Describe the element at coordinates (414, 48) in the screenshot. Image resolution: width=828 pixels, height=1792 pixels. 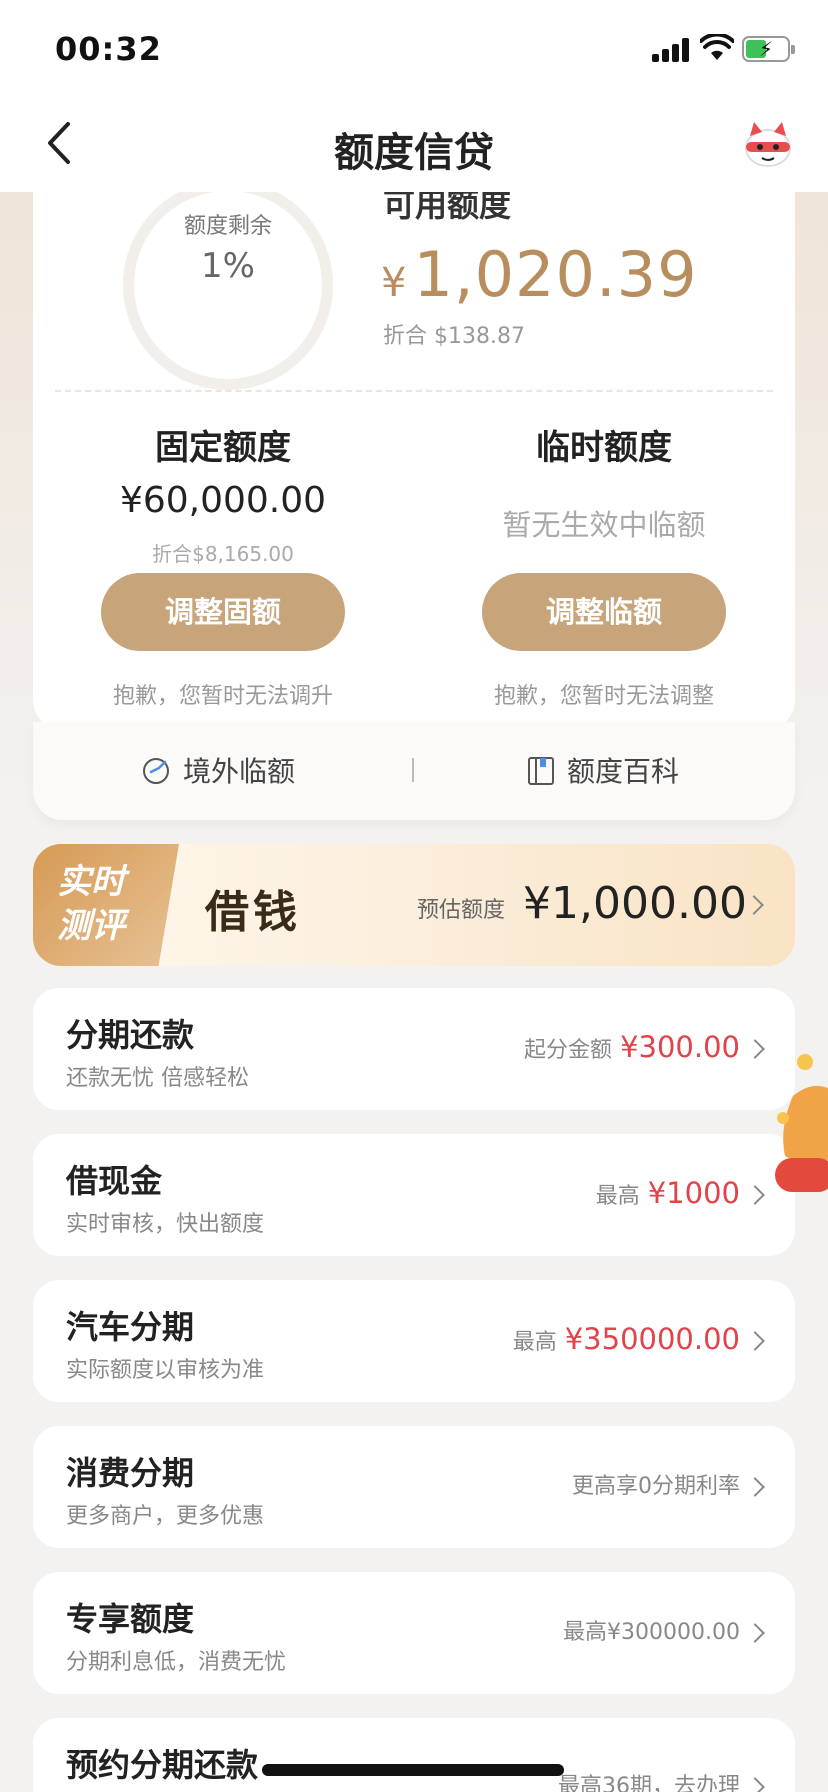
I see `status-bar: 00:32 ⚡` at that location.